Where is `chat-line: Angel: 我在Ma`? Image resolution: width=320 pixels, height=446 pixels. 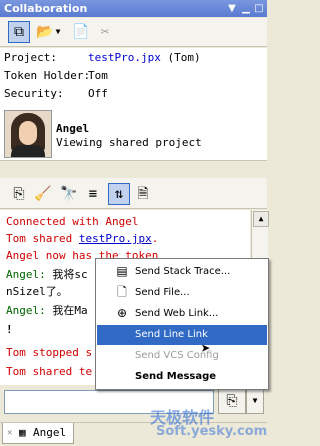
chat-line: Angel: 我在Ma is located at coordinates (47, 310).